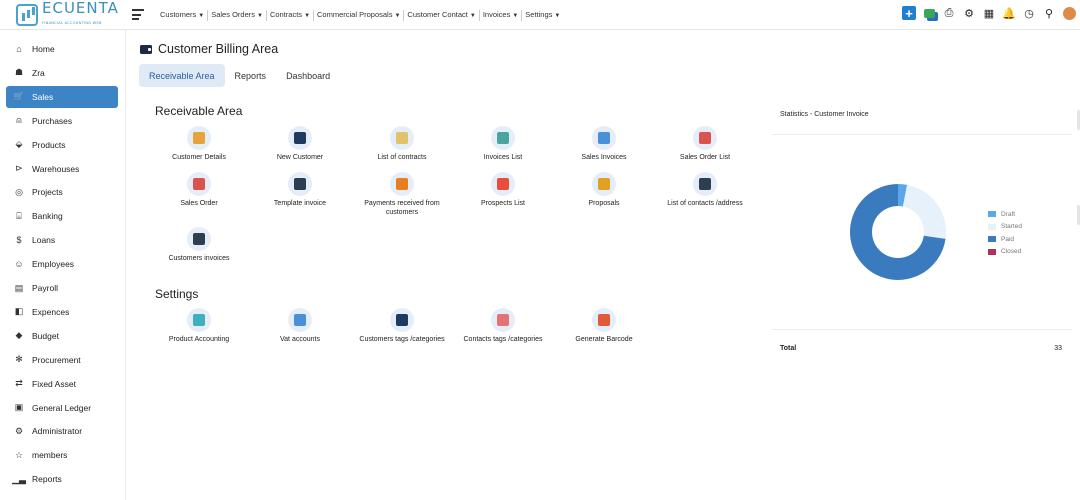 The width and height of the screenshot is (1080, 500). What do you see at coordinates (237, 15) in the screenshot?
I see `topnav-sales-orders: Sales Orders ▼` at bounding box center [237, 15].